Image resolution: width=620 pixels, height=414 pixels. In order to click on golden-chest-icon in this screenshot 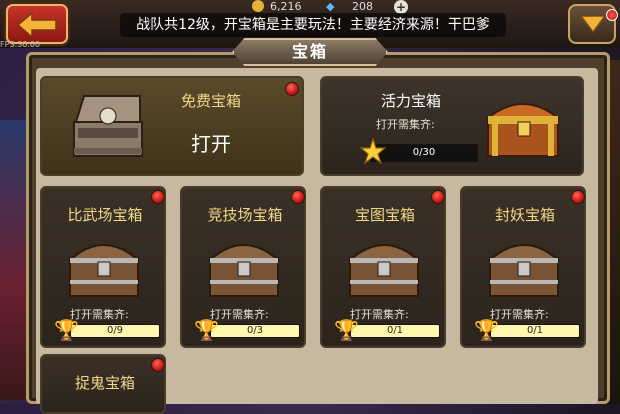, I will do `click(523, 130)`.